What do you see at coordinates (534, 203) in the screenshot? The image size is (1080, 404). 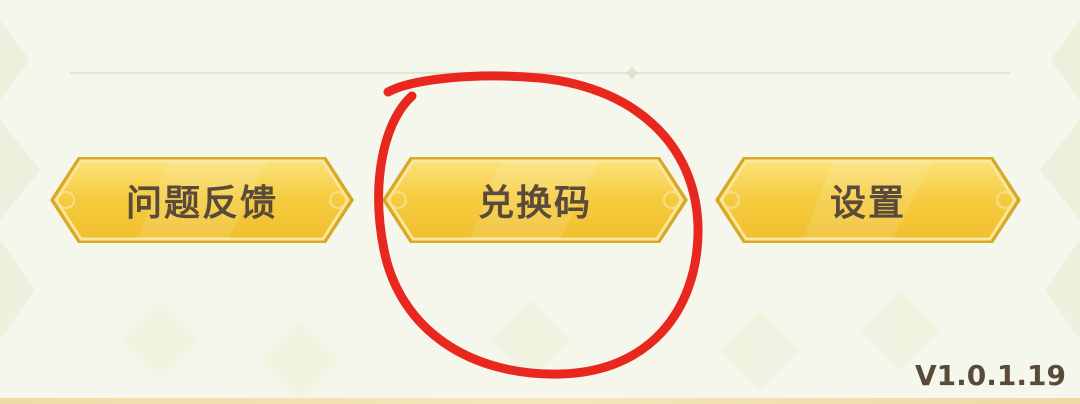 I see `redeem-code-button-label: 兑换码` at bounding box center [534, 203].